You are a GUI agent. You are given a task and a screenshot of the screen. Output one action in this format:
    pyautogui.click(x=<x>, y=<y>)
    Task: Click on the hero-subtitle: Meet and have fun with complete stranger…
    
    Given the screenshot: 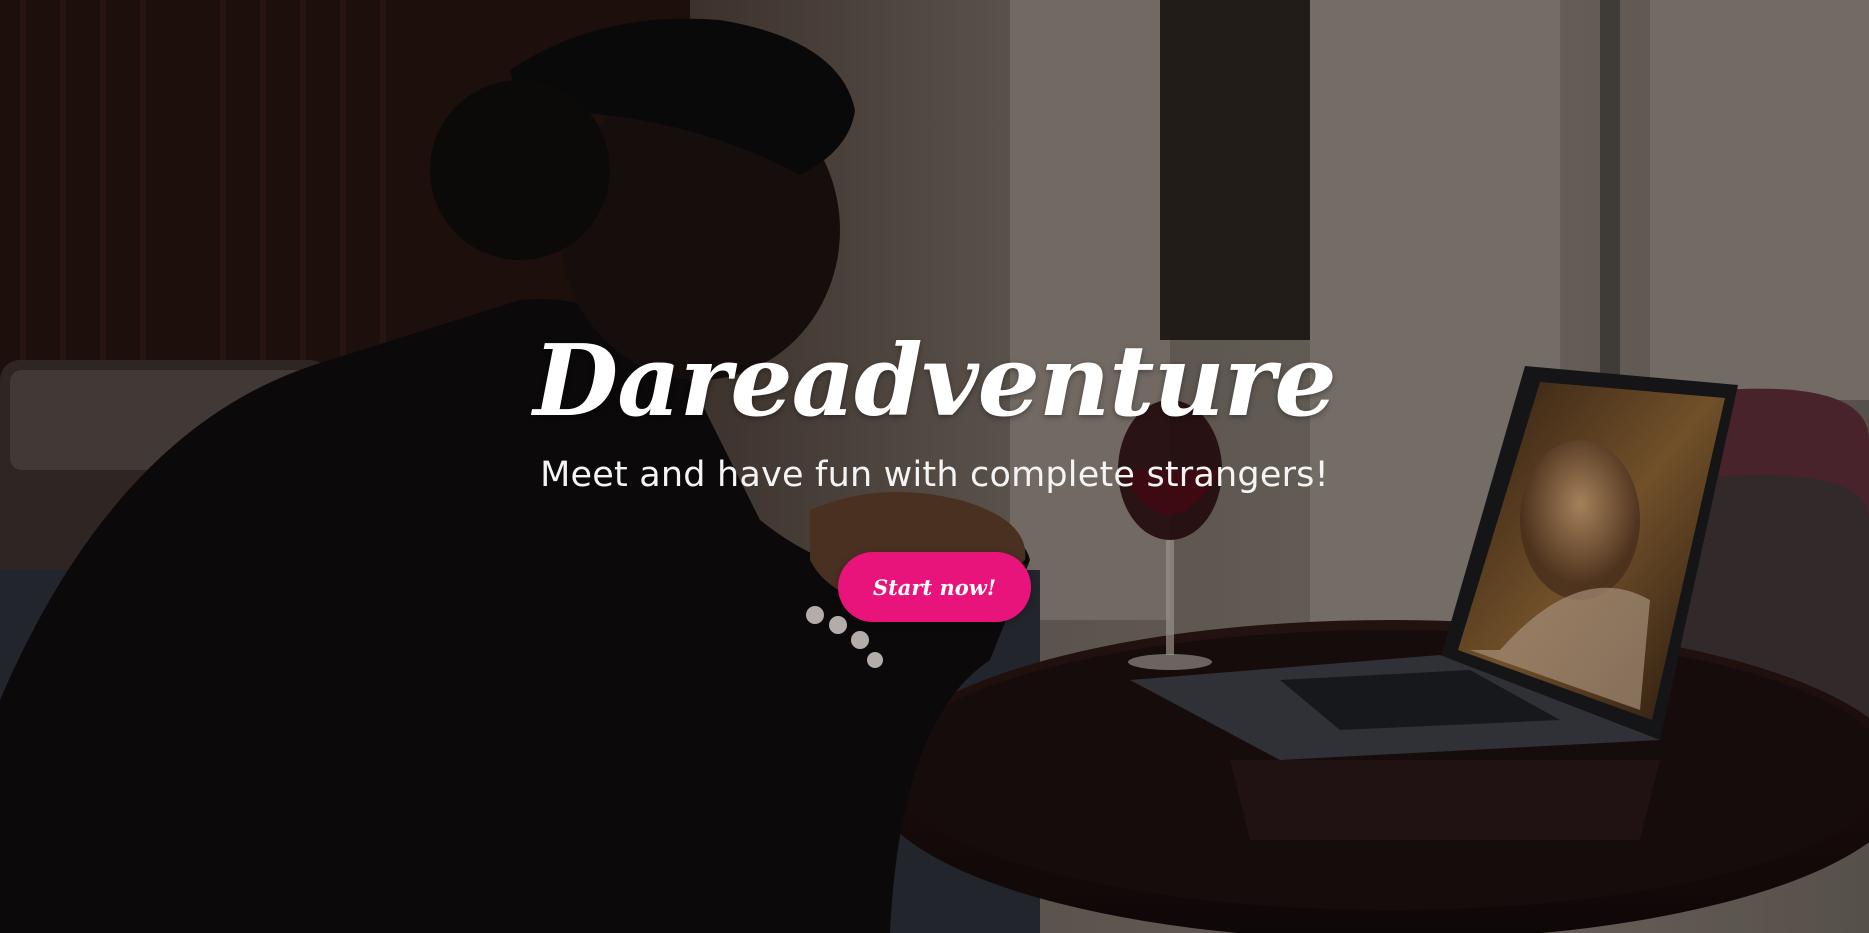 What is the action you would take?
    pyautogui.click(x=934, y=475)
    